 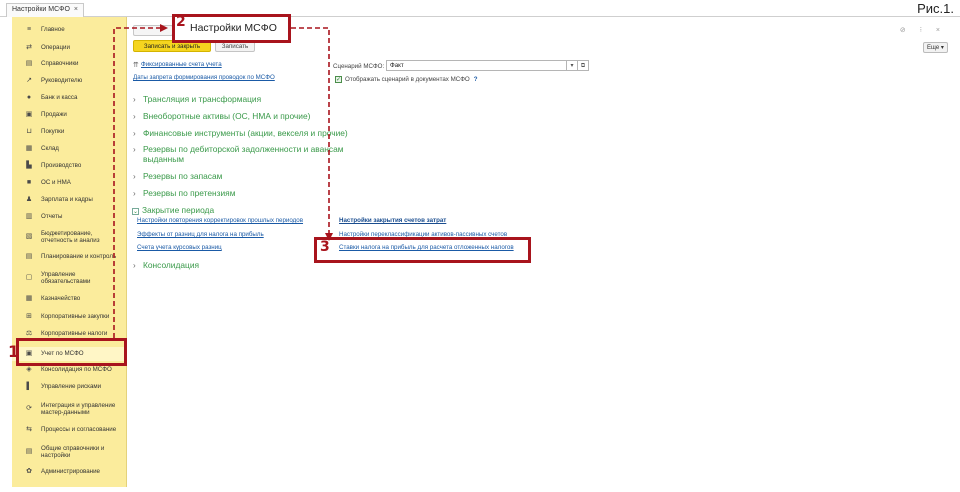 I want to click on sidebar-item-label: Продажи, so click(x=54, y=114).